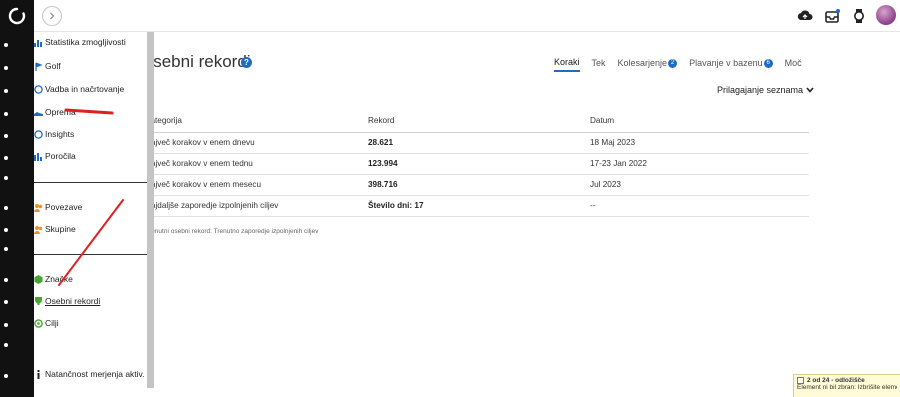  What do you see at coordinates (195, 61) in the screenshot?
I see `page-title: Osebni rekordi` at bounding box center [195, 61].